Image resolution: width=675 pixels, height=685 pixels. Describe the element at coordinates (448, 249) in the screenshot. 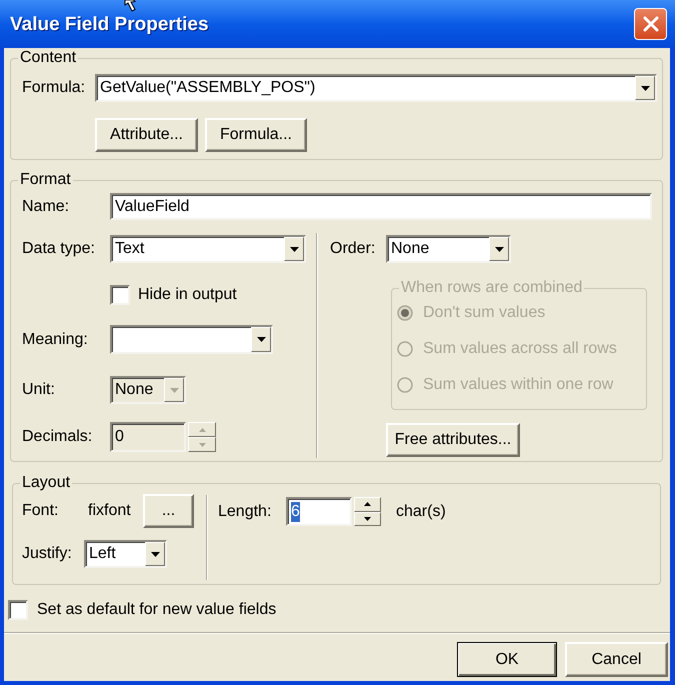

I see `order-dropdown: None` at that location.